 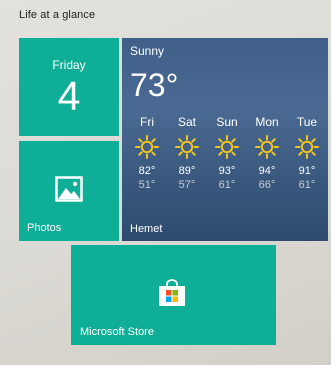 I want to click on forecast-high: 89°, so click(x=187, y=171).